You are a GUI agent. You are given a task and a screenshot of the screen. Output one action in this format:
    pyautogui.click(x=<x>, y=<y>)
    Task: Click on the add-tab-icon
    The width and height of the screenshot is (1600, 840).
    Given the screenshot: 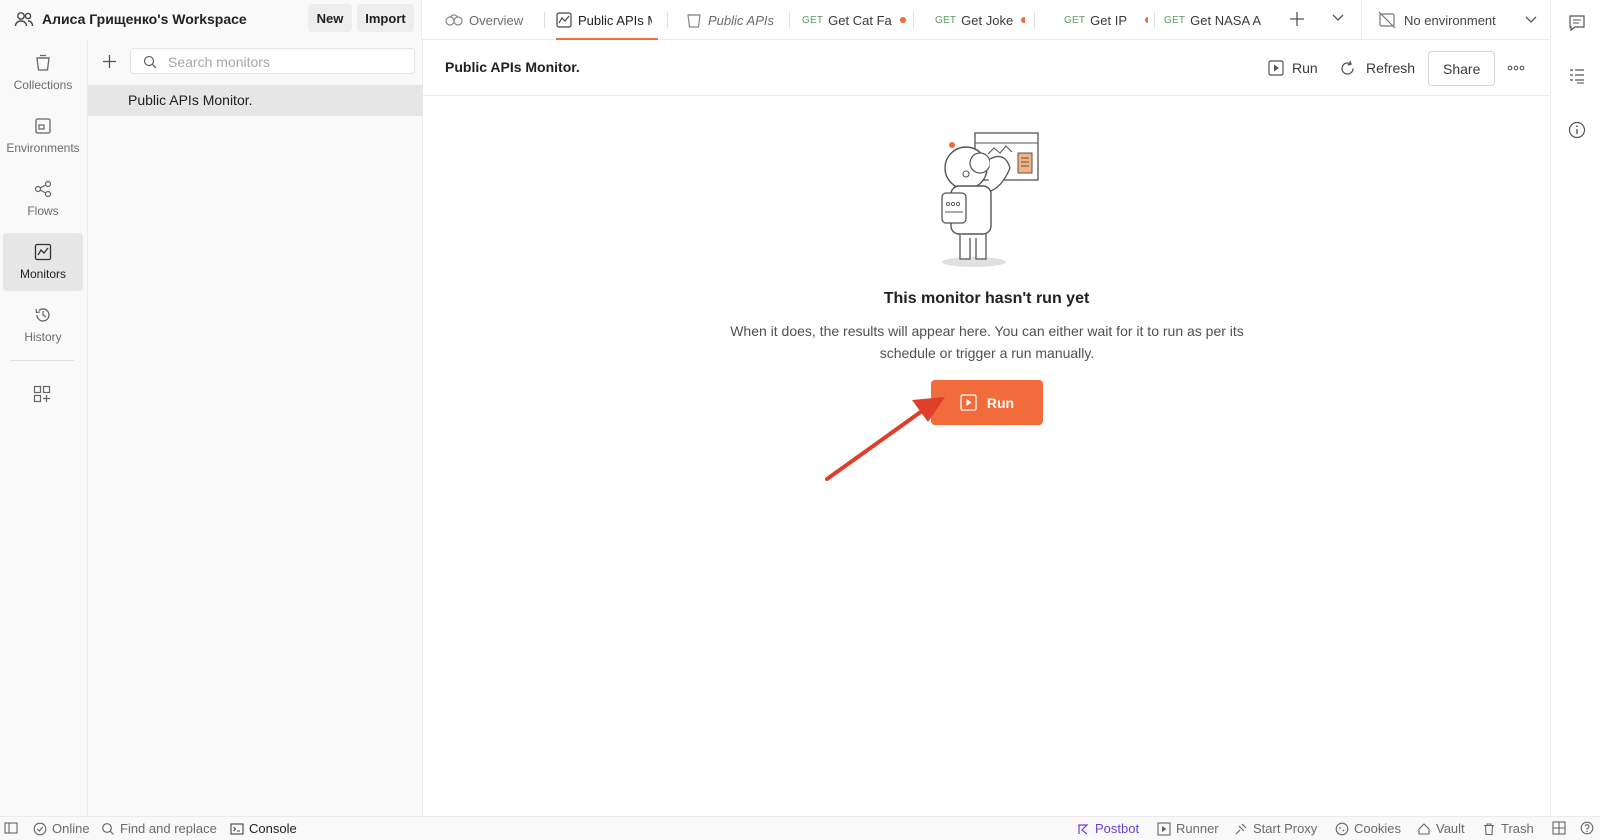 What is the action you would take?
    pyautogui.click(x=1297, y=19)
    